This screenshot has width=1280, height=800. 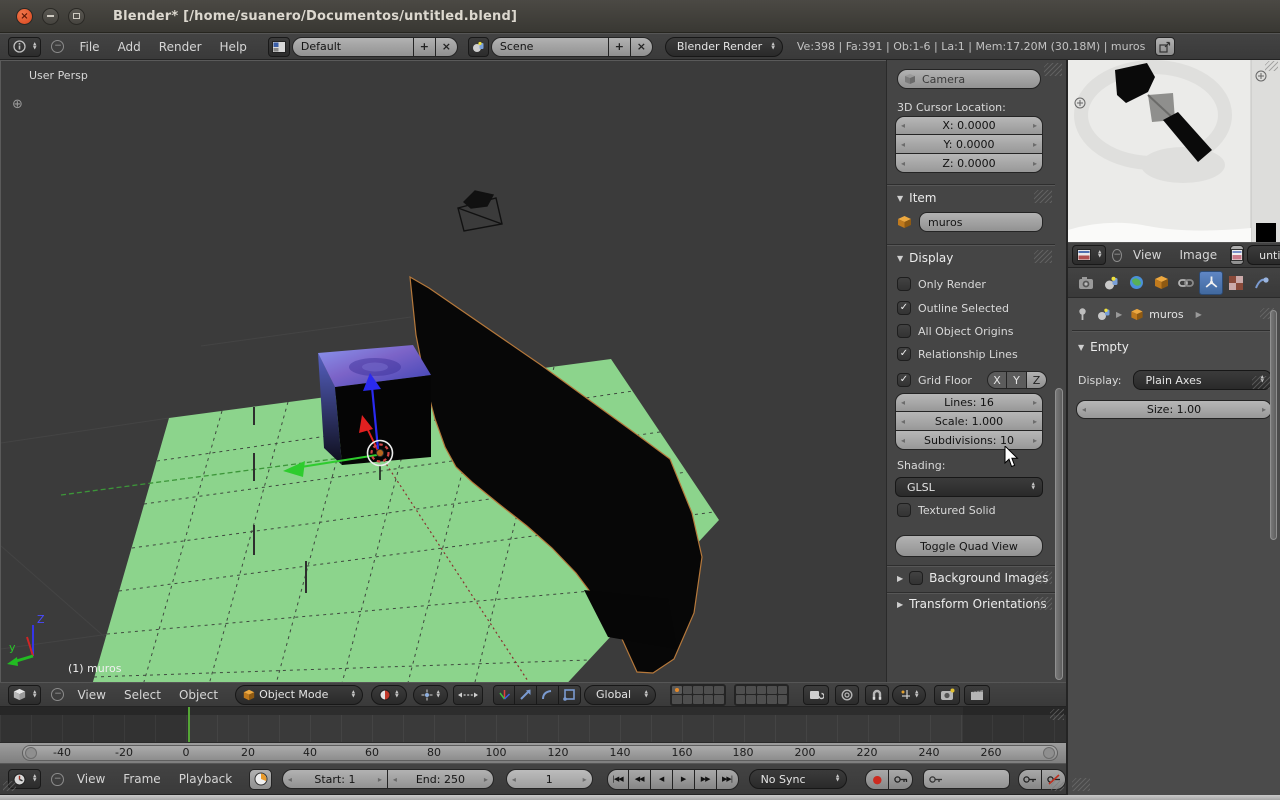 I want to click on start-frame-field: ◂ Start: 1 ▸, so click(x=334, y=779).